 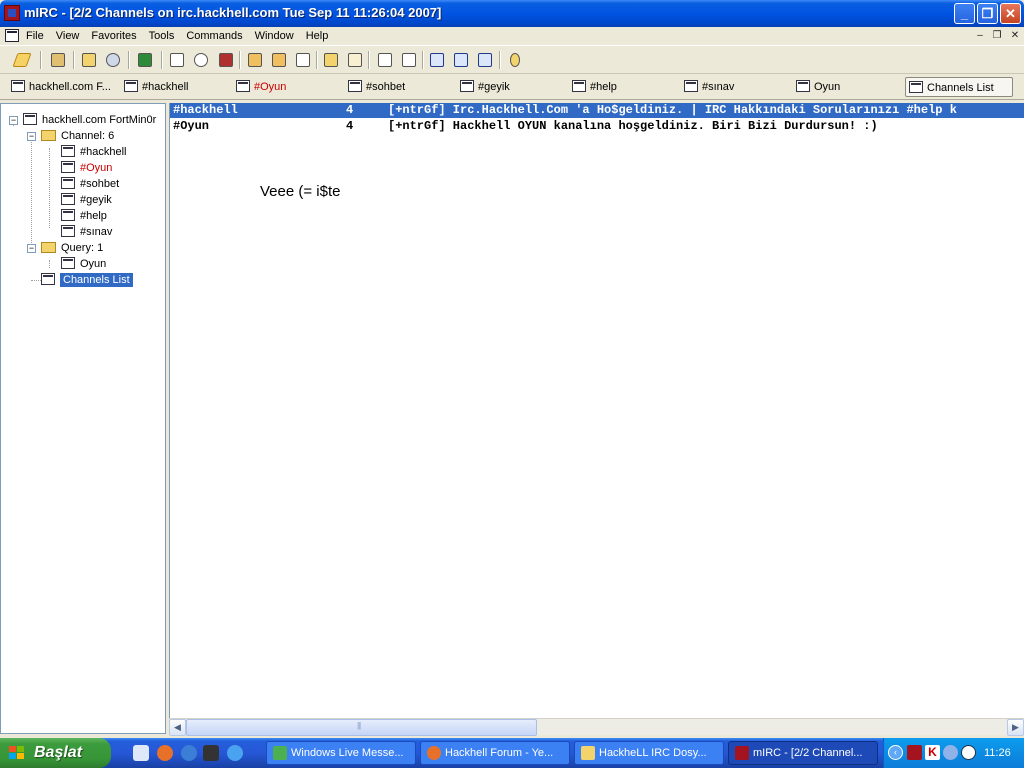 What do you see at coordinates (515, 60) in the screenshot?
I see `about-icon` at bounding box center [515, 60].